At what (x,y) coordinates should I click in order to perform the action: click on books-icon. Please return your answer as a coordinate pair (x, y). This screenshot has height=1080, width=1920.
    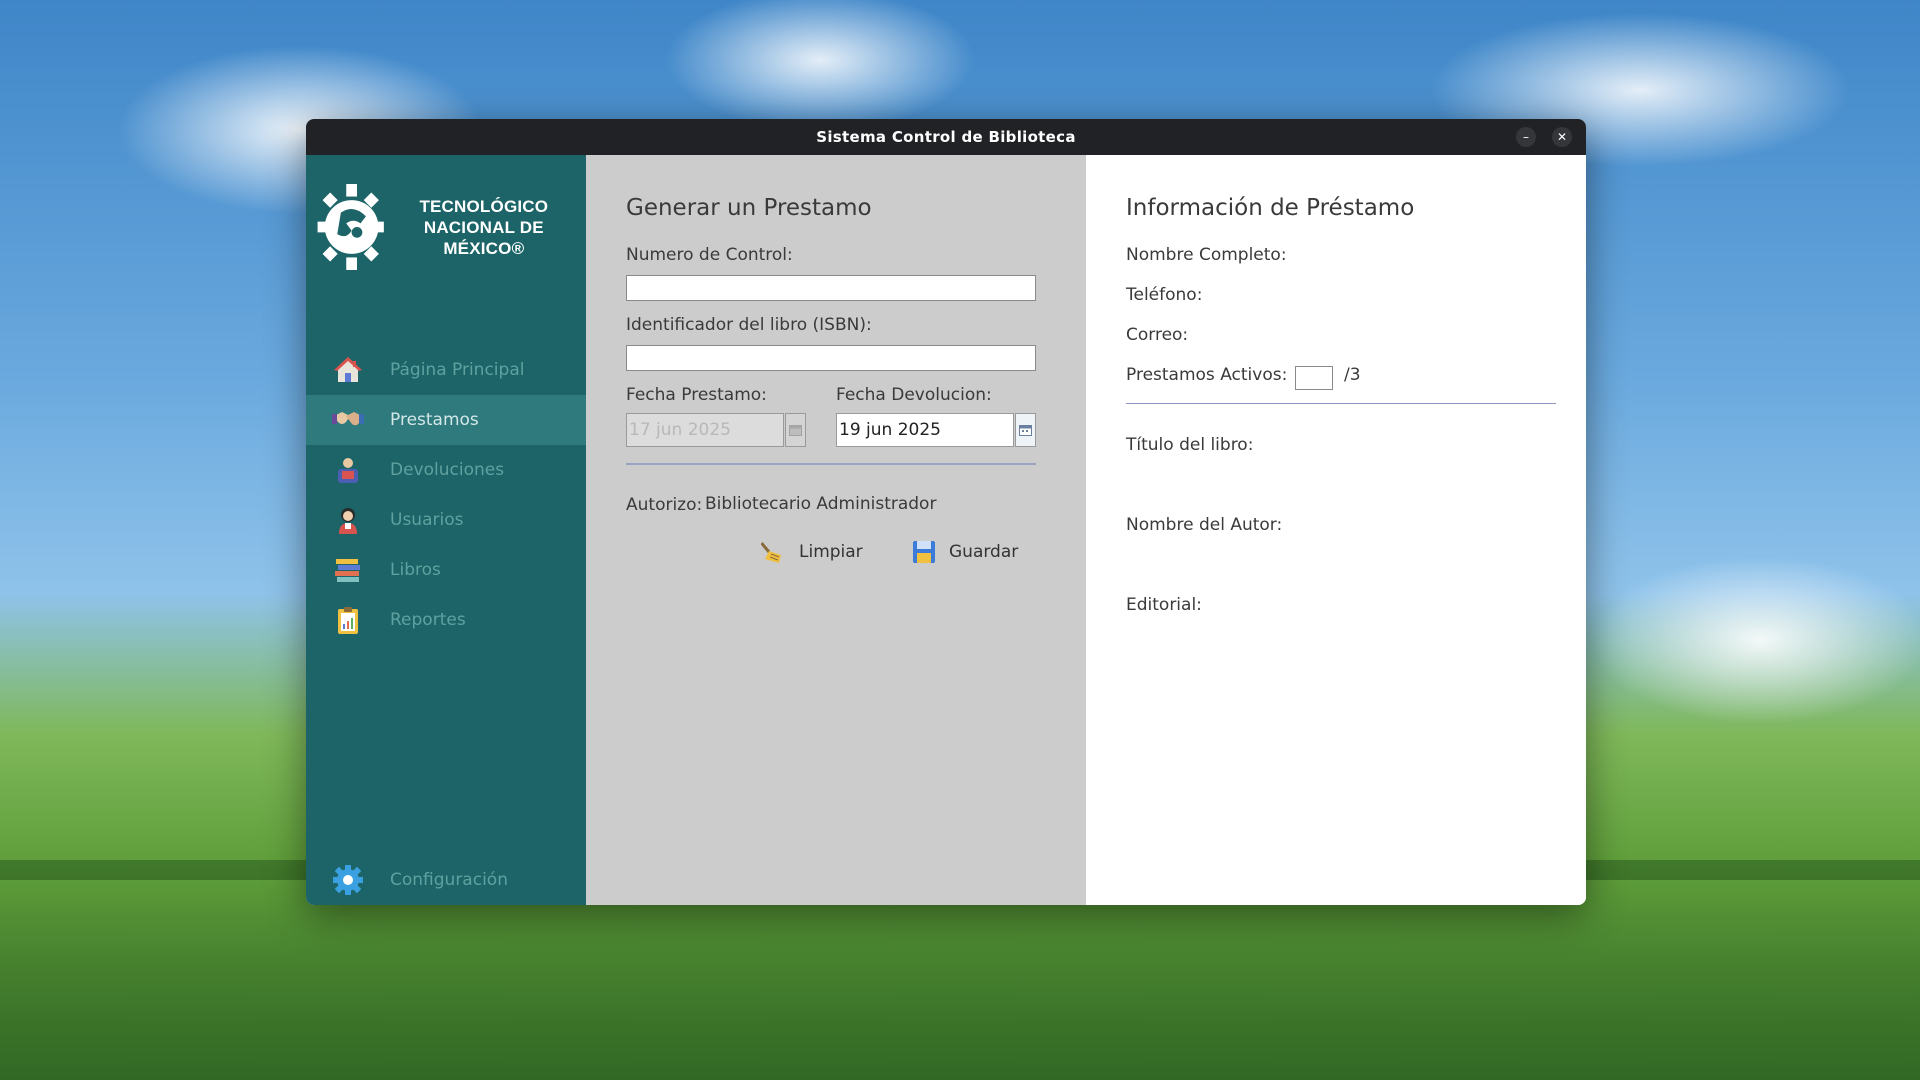
    Looking at the image, I should click on (348, 570).